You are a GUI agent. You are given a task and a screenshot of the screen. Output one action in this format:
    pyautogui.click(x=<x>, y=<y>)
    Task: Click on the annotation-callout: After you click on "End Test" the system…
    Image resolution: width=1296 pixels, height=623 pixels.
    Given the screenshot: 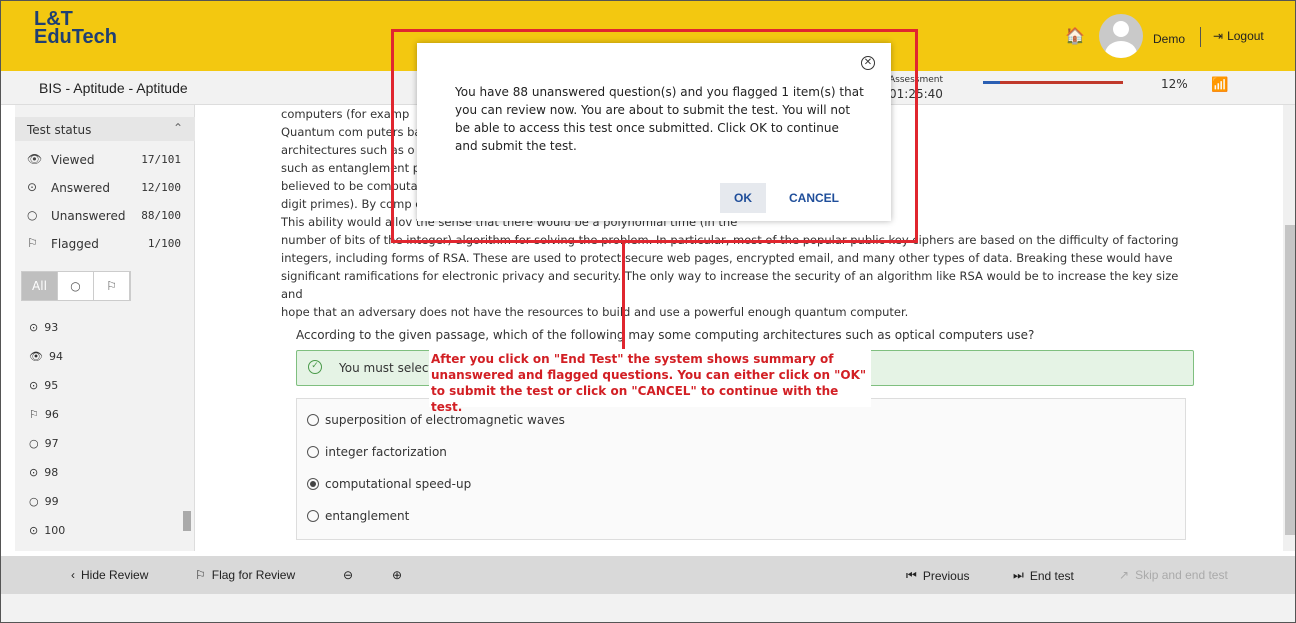 What is the action you would take?
    pyautogui.click(x=650, y=381)
    